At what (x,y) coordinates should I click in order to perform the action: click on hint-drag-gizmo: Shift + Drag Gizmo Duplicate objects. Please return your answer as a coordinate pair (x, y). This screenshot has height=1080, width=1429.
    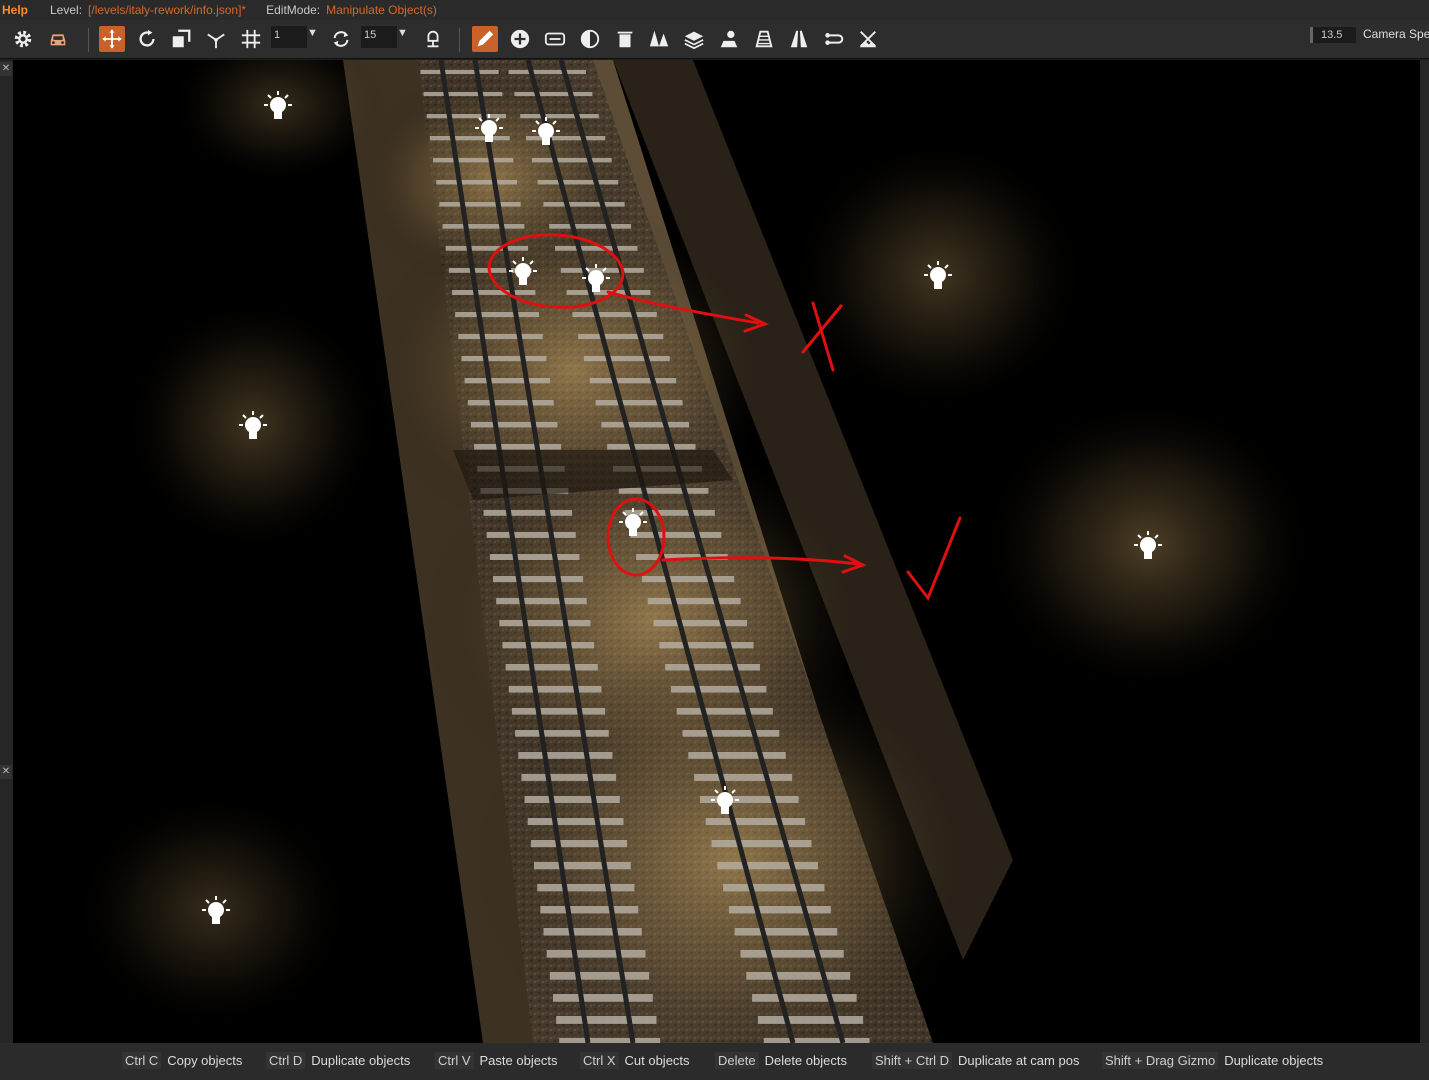
    Looking at the image, I should click on (1212, 1060).